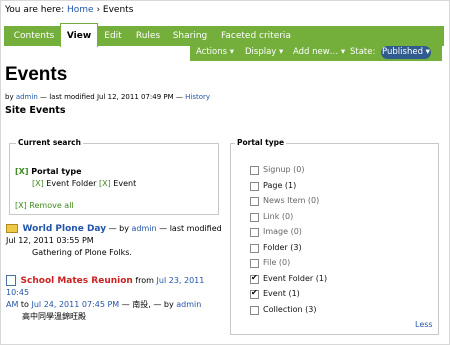 The height and width of the screenshot is (345, 450). Describe the element at coordinates (34, 36) in the screenshot. I see `tab-contents: Contents` at that location.